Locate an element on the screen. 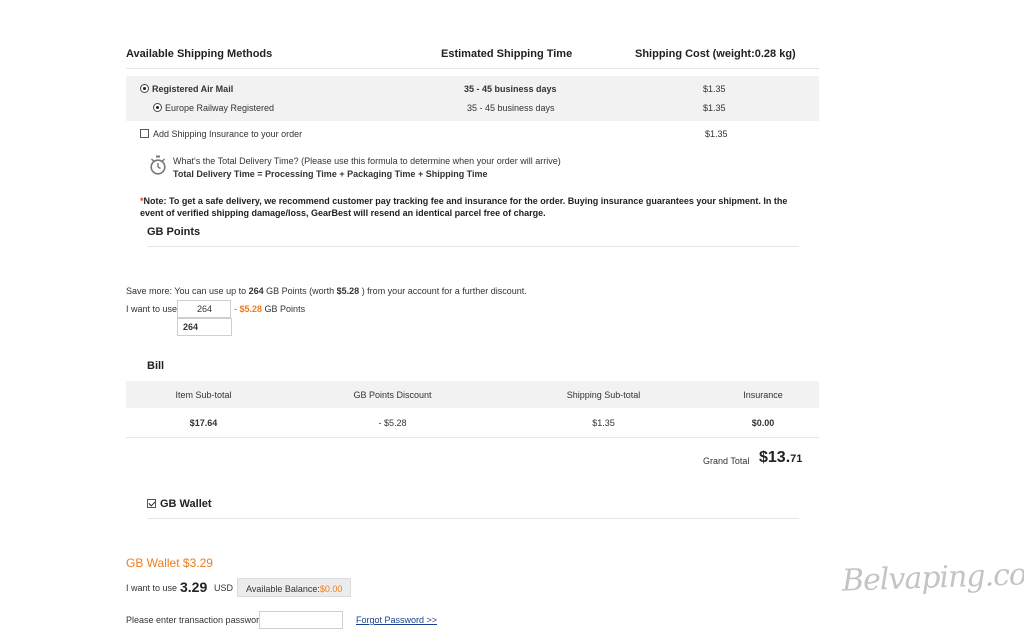 This screenshot has height=637, width=1024. insurance-label: Add Shipping Insurance to your order is located at coordinates (228, 134).